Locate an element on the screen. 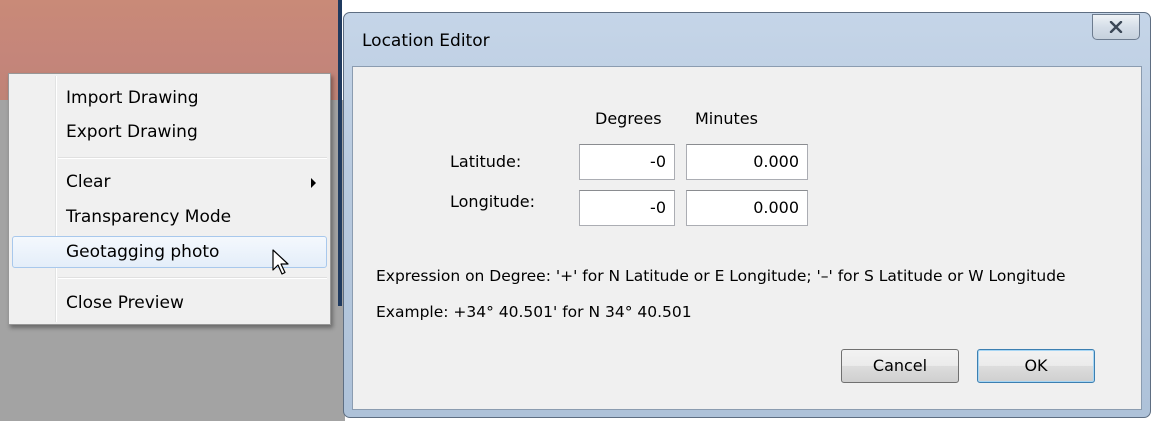 Image resolution: width=1156 pixels, height=421 pixels. cancel-button: Cancel is located at coordinates (900, 366).